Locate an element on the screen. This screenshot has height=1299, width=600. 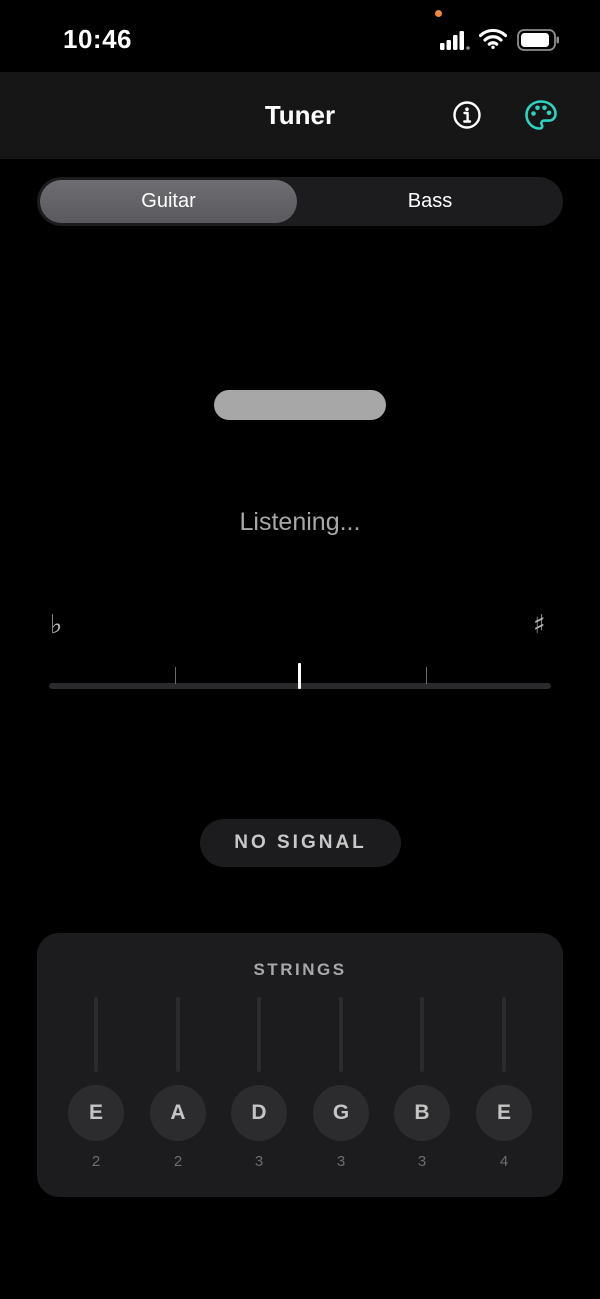
battery-icon is located at coordinates (538, 40).